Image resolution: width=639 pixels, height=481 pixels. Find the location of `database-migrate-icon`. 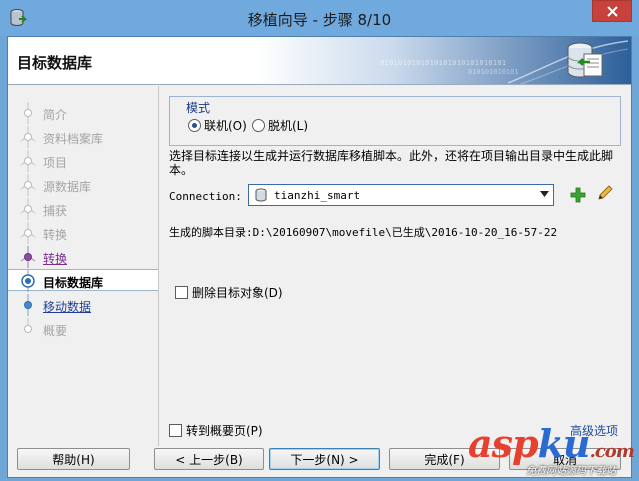

database-migrate-icon is located at coordinates (585, 60).